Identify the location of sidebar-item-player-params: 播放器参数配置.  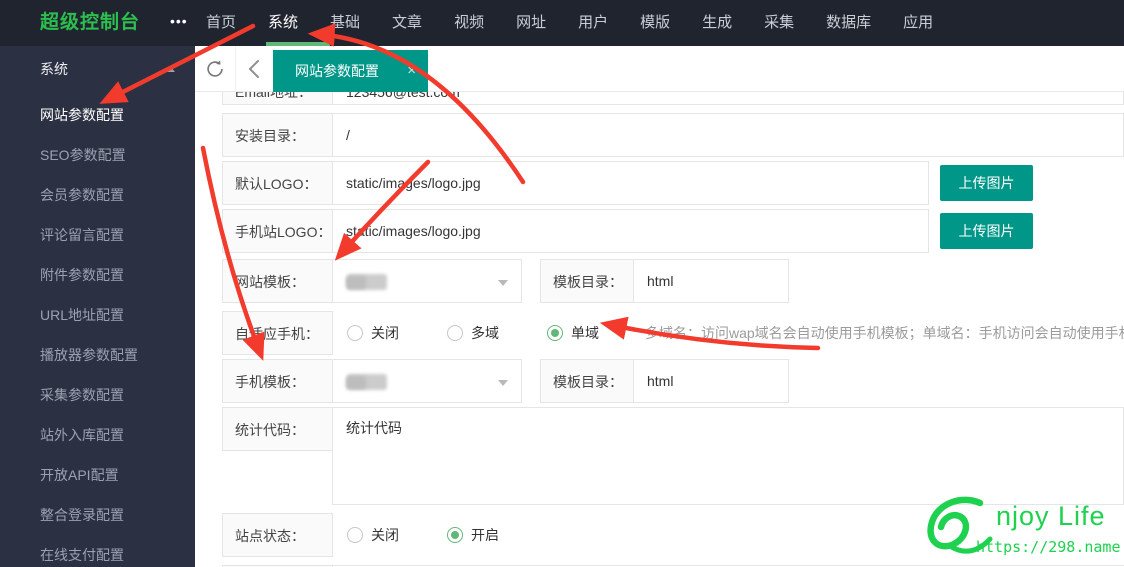
(97, 355).